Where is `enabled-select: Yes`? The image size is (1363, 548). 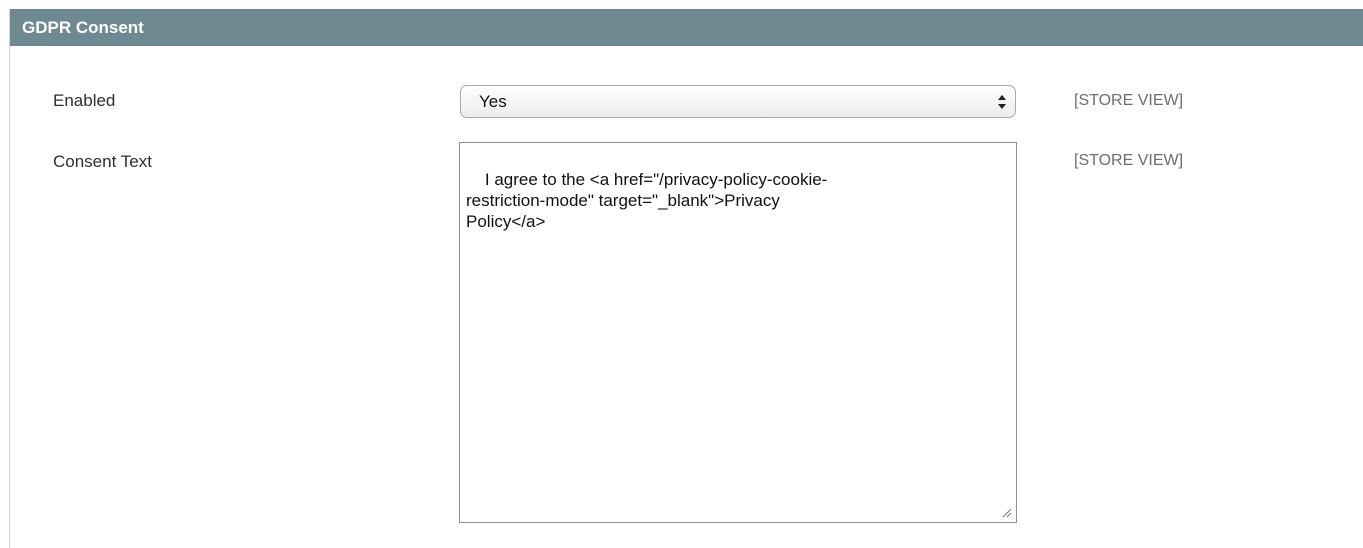 enabled-select: Yes is located at coordinates (738, 101).